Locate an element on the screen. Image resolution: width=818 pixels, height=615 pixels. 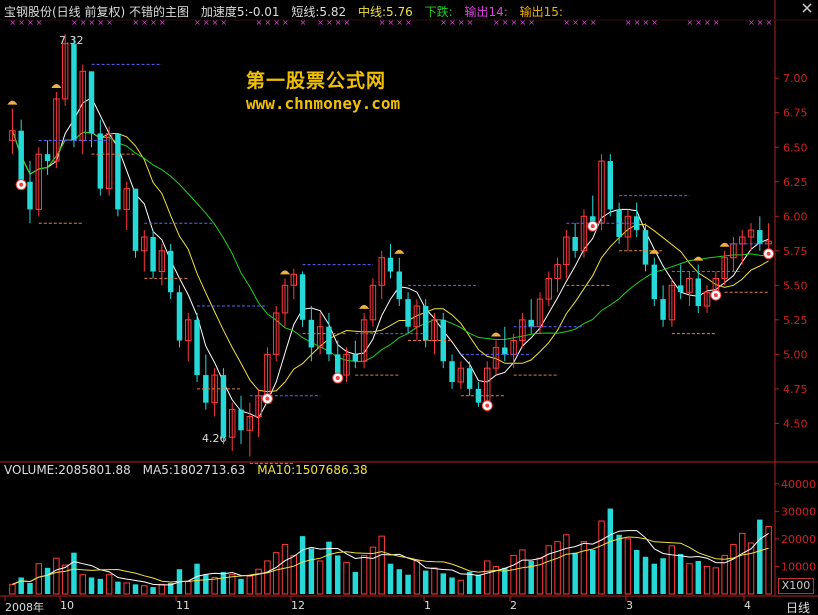
price-tick-label: 6.25 is located at coordinates (795, 182).